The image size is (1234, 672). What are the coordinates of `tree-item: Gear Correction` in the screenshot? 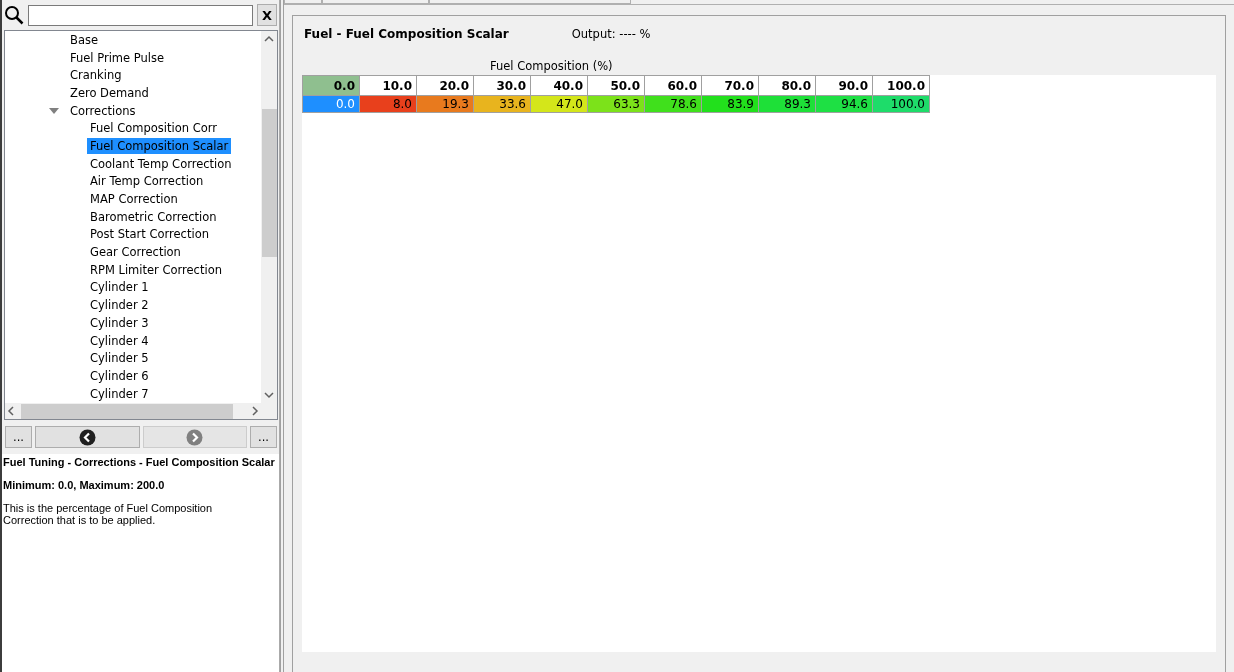 It's located at (135, 252).